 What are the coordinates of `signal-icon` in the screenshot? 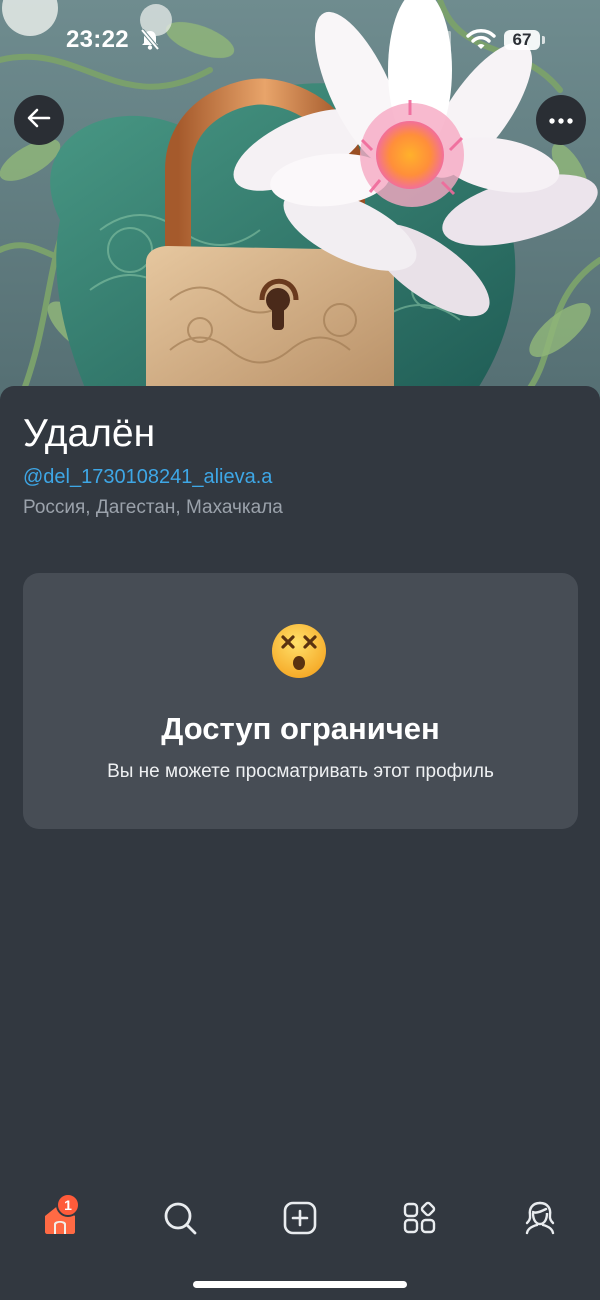 It's located at (439, 42).